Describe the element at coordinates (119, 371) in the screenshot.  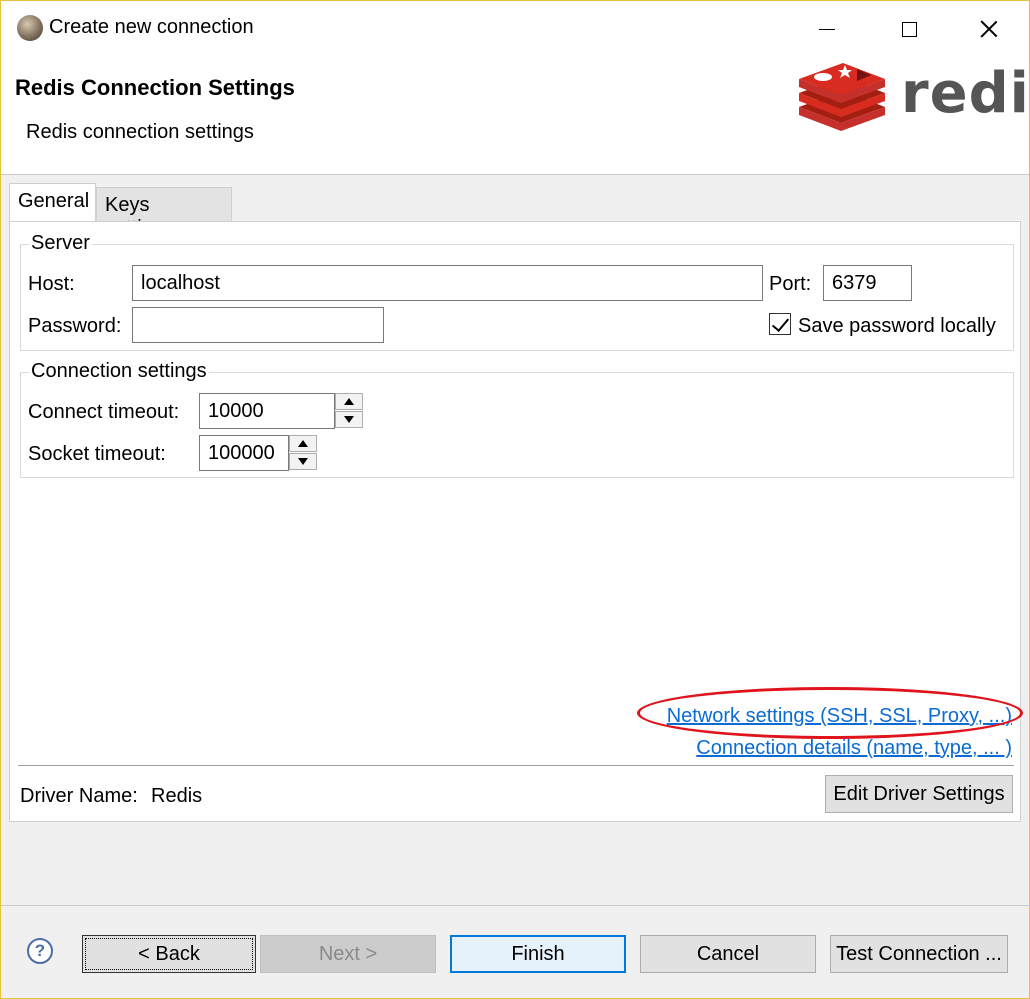
I see `connection-settings-group-label: Connection settings` at that location.